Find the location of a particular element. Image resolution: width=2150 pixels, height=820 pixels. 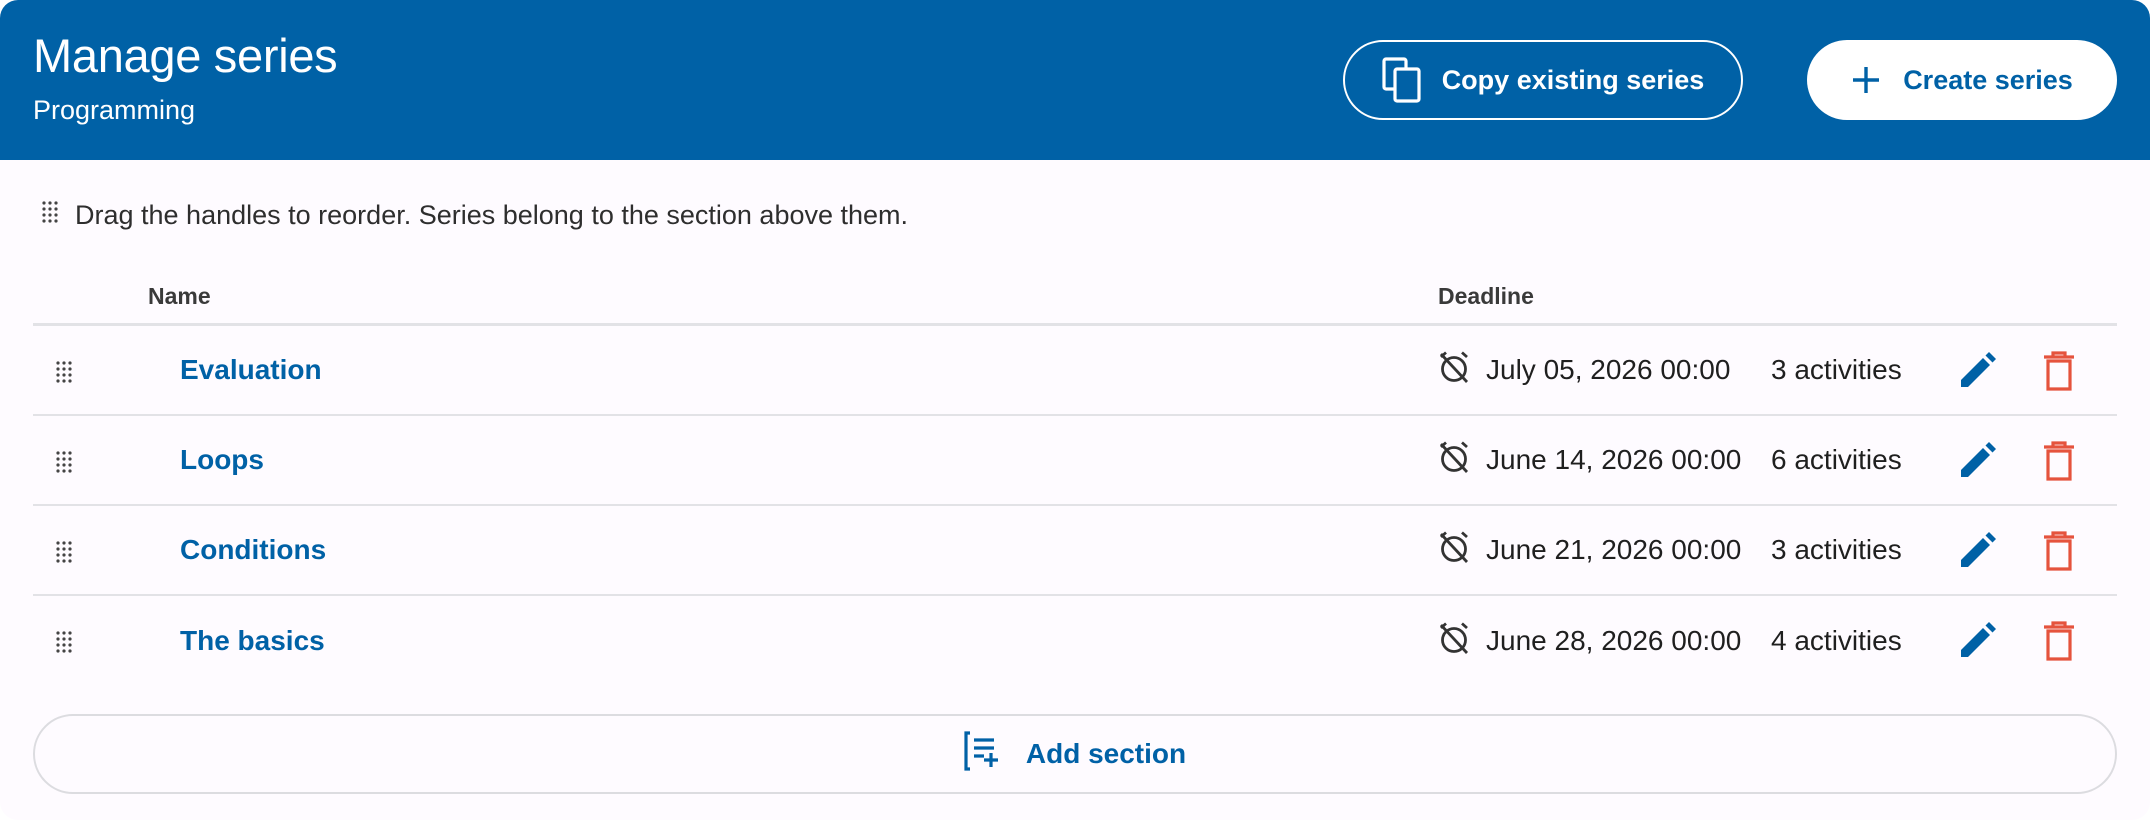

table-row: Loops June 14, 2026 00:00 6 activities is located at coordinates (1075, 461).